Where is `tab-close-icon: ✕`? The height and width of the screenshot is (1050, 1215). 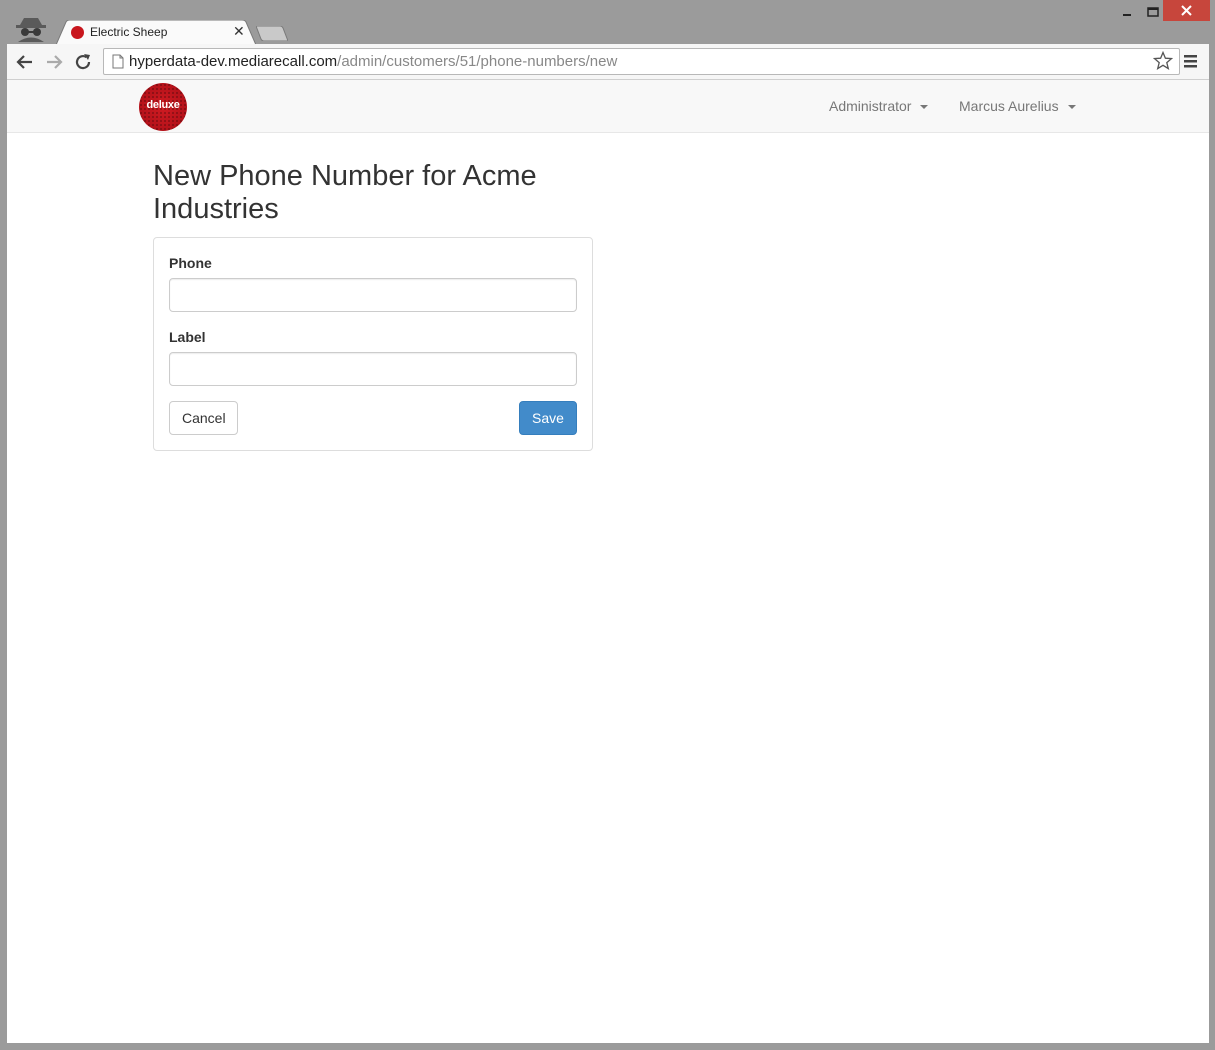
tab-close-icon: ✕ is located at coordinates (239, 31).